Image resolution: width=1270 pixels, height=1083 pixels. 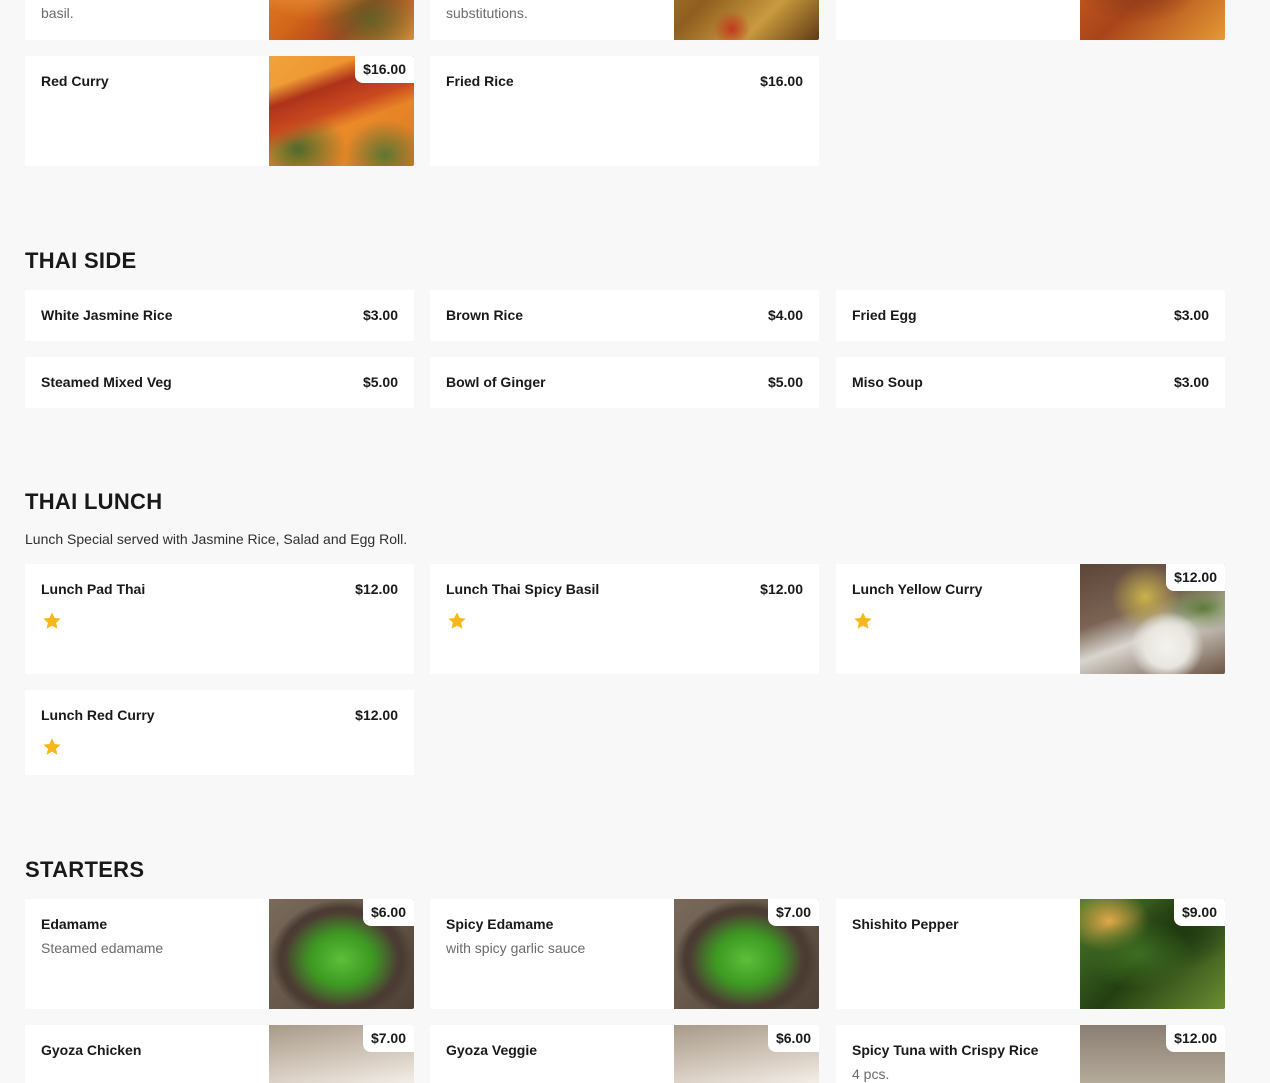 I want to click on item-price: $4.00, so click(x=785, y=315).